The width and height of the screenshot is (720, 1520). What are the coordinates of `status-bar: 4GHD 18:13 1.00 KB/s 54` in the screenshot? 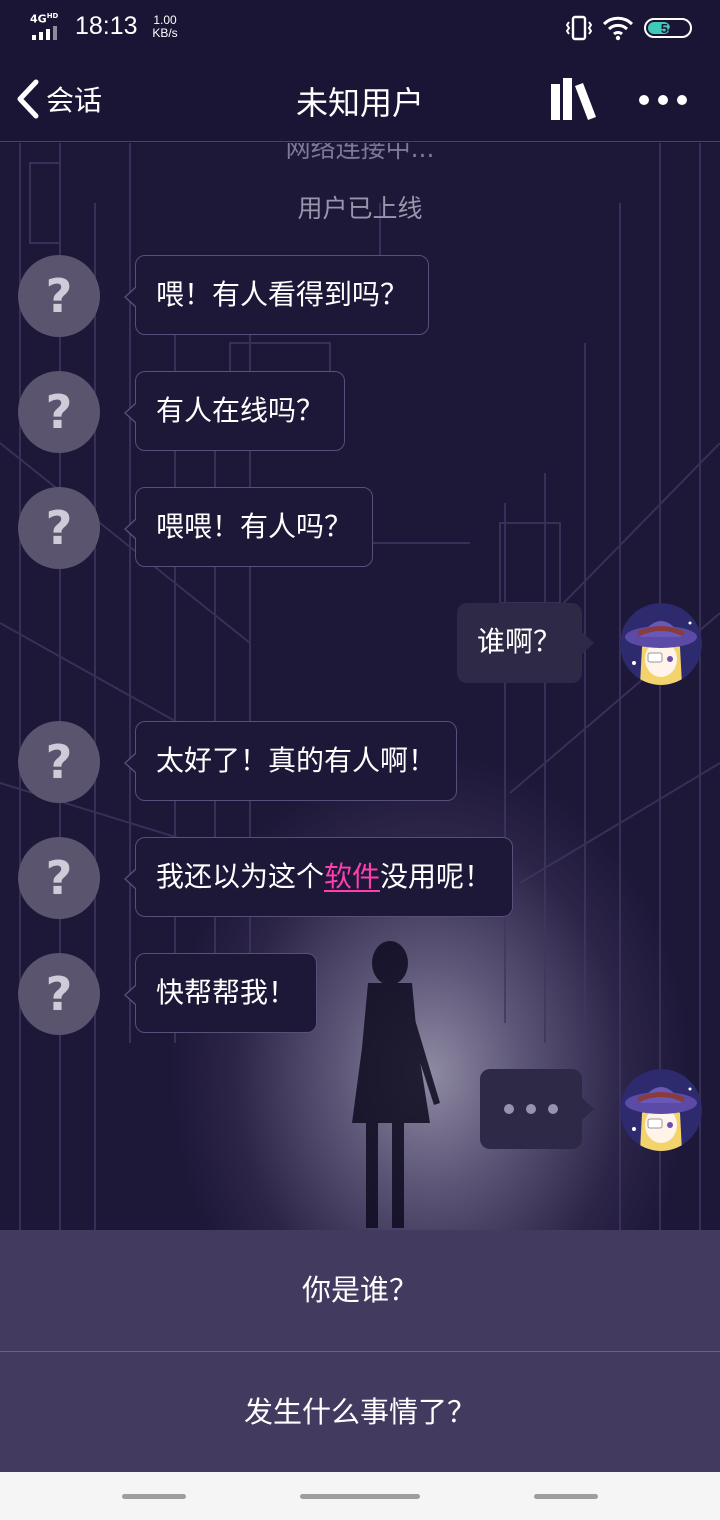 It's located at (360, 28).